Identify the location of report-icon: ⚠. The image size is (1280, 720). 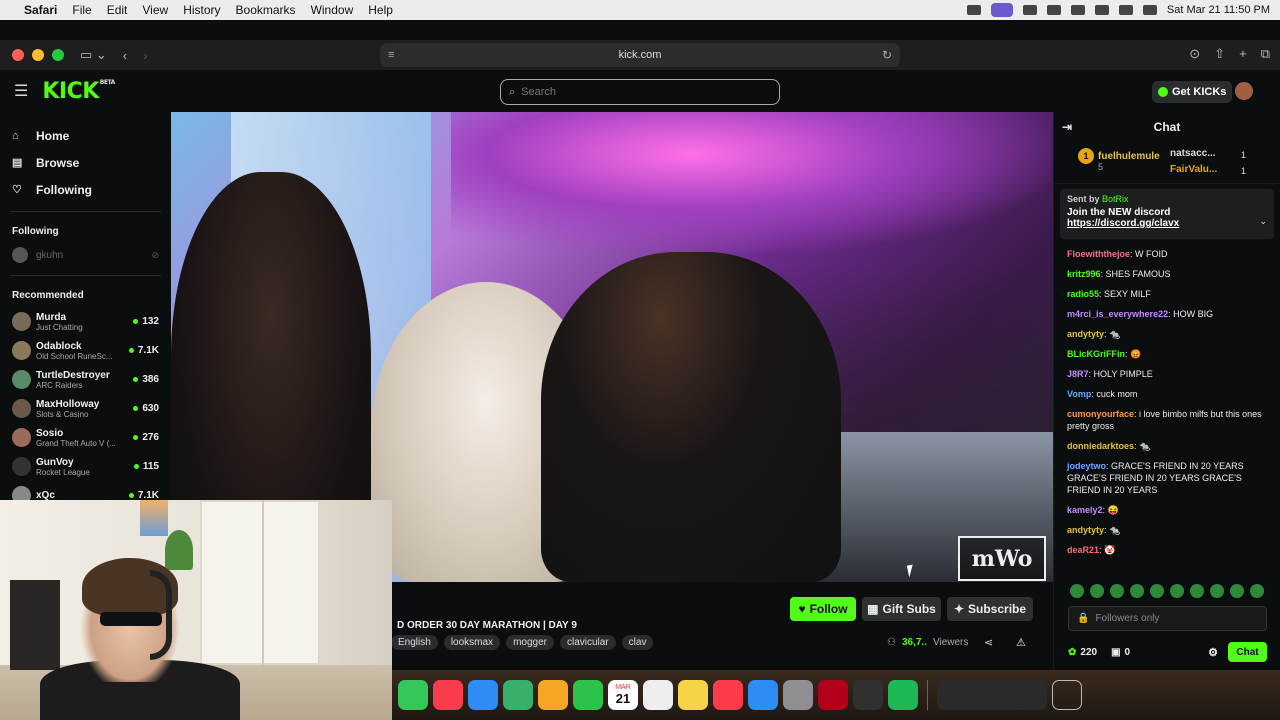
(1021, 642).